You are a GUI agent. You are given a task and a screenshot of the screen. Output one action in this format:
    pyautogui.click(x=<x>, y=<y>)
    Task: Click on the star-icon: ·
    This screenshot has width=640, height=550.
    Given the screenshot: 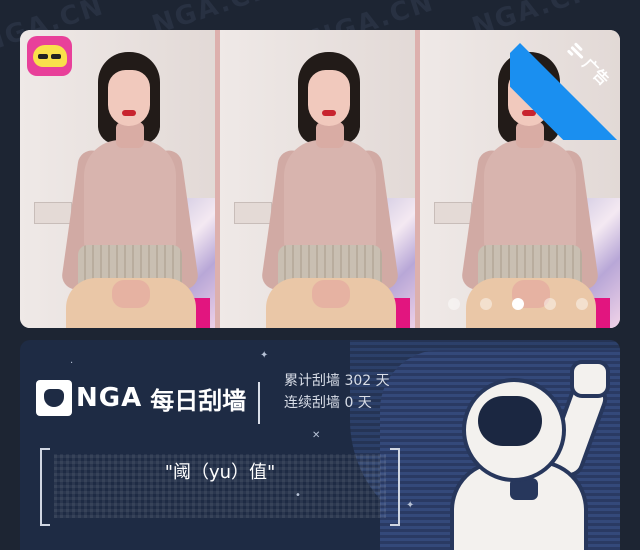 What is the action you would take?
    pyautogui.click(x=72, y=363)
    